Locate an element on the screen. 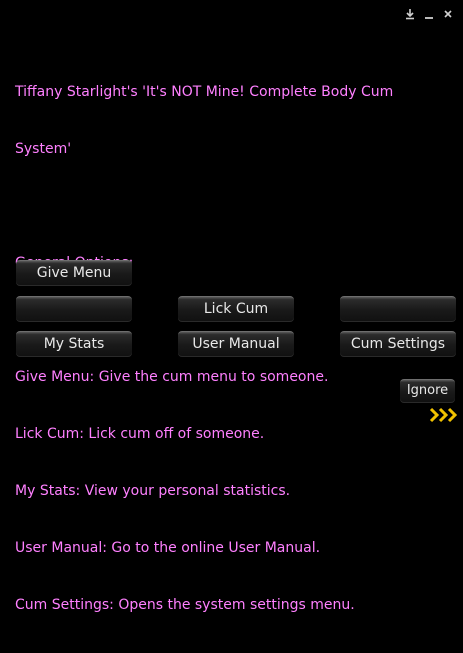  cum-settings-button: Cum Settings is located at coordinates (398, 344).